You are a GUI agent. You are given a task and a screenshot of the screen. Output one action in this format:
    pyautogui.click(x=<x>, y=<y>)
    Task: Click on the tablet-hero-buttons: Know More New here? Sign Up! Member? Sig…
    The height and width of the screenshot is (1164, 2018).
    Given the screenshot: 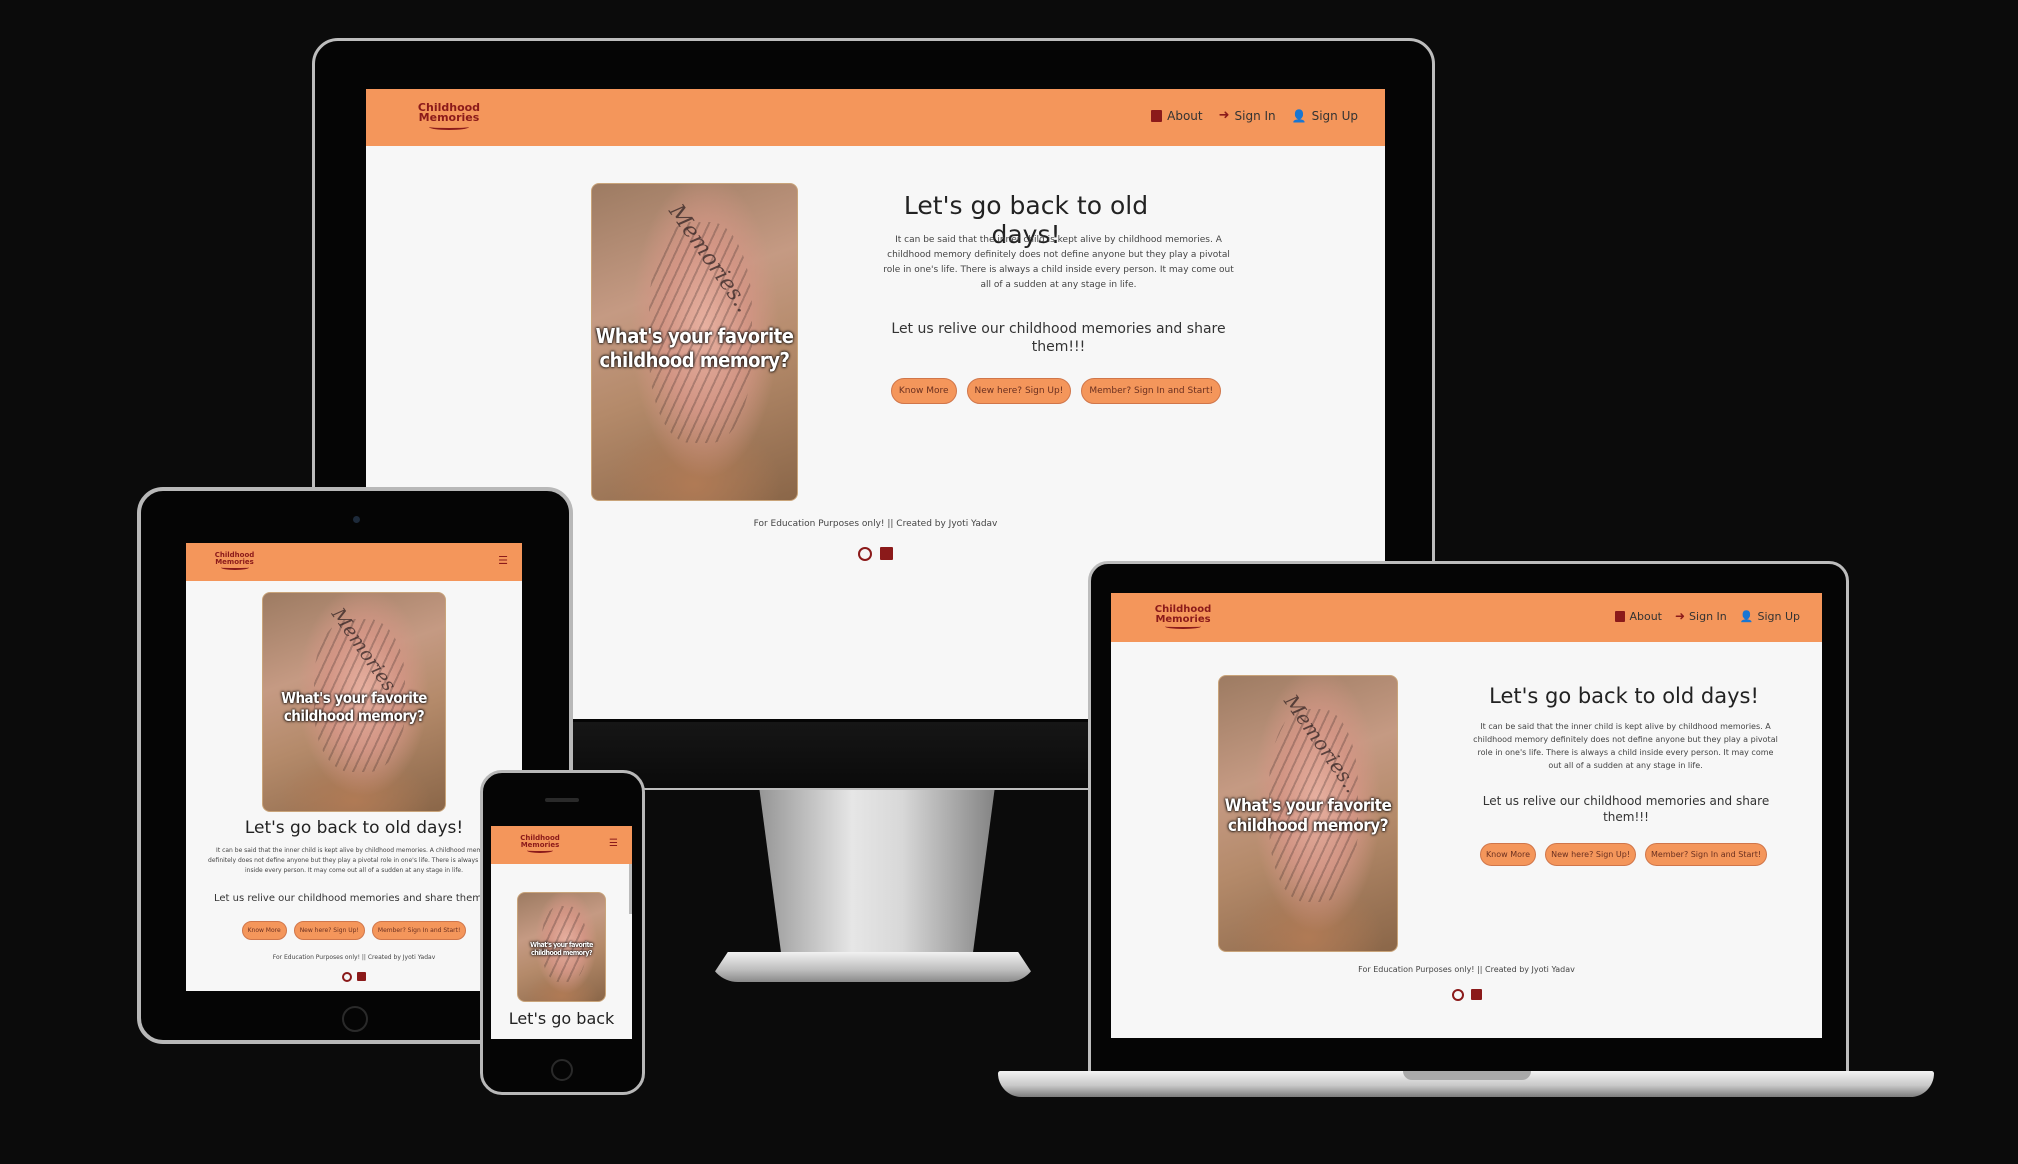 What is the action you would take?
    pyautogui.click(x=354, y=930)
    